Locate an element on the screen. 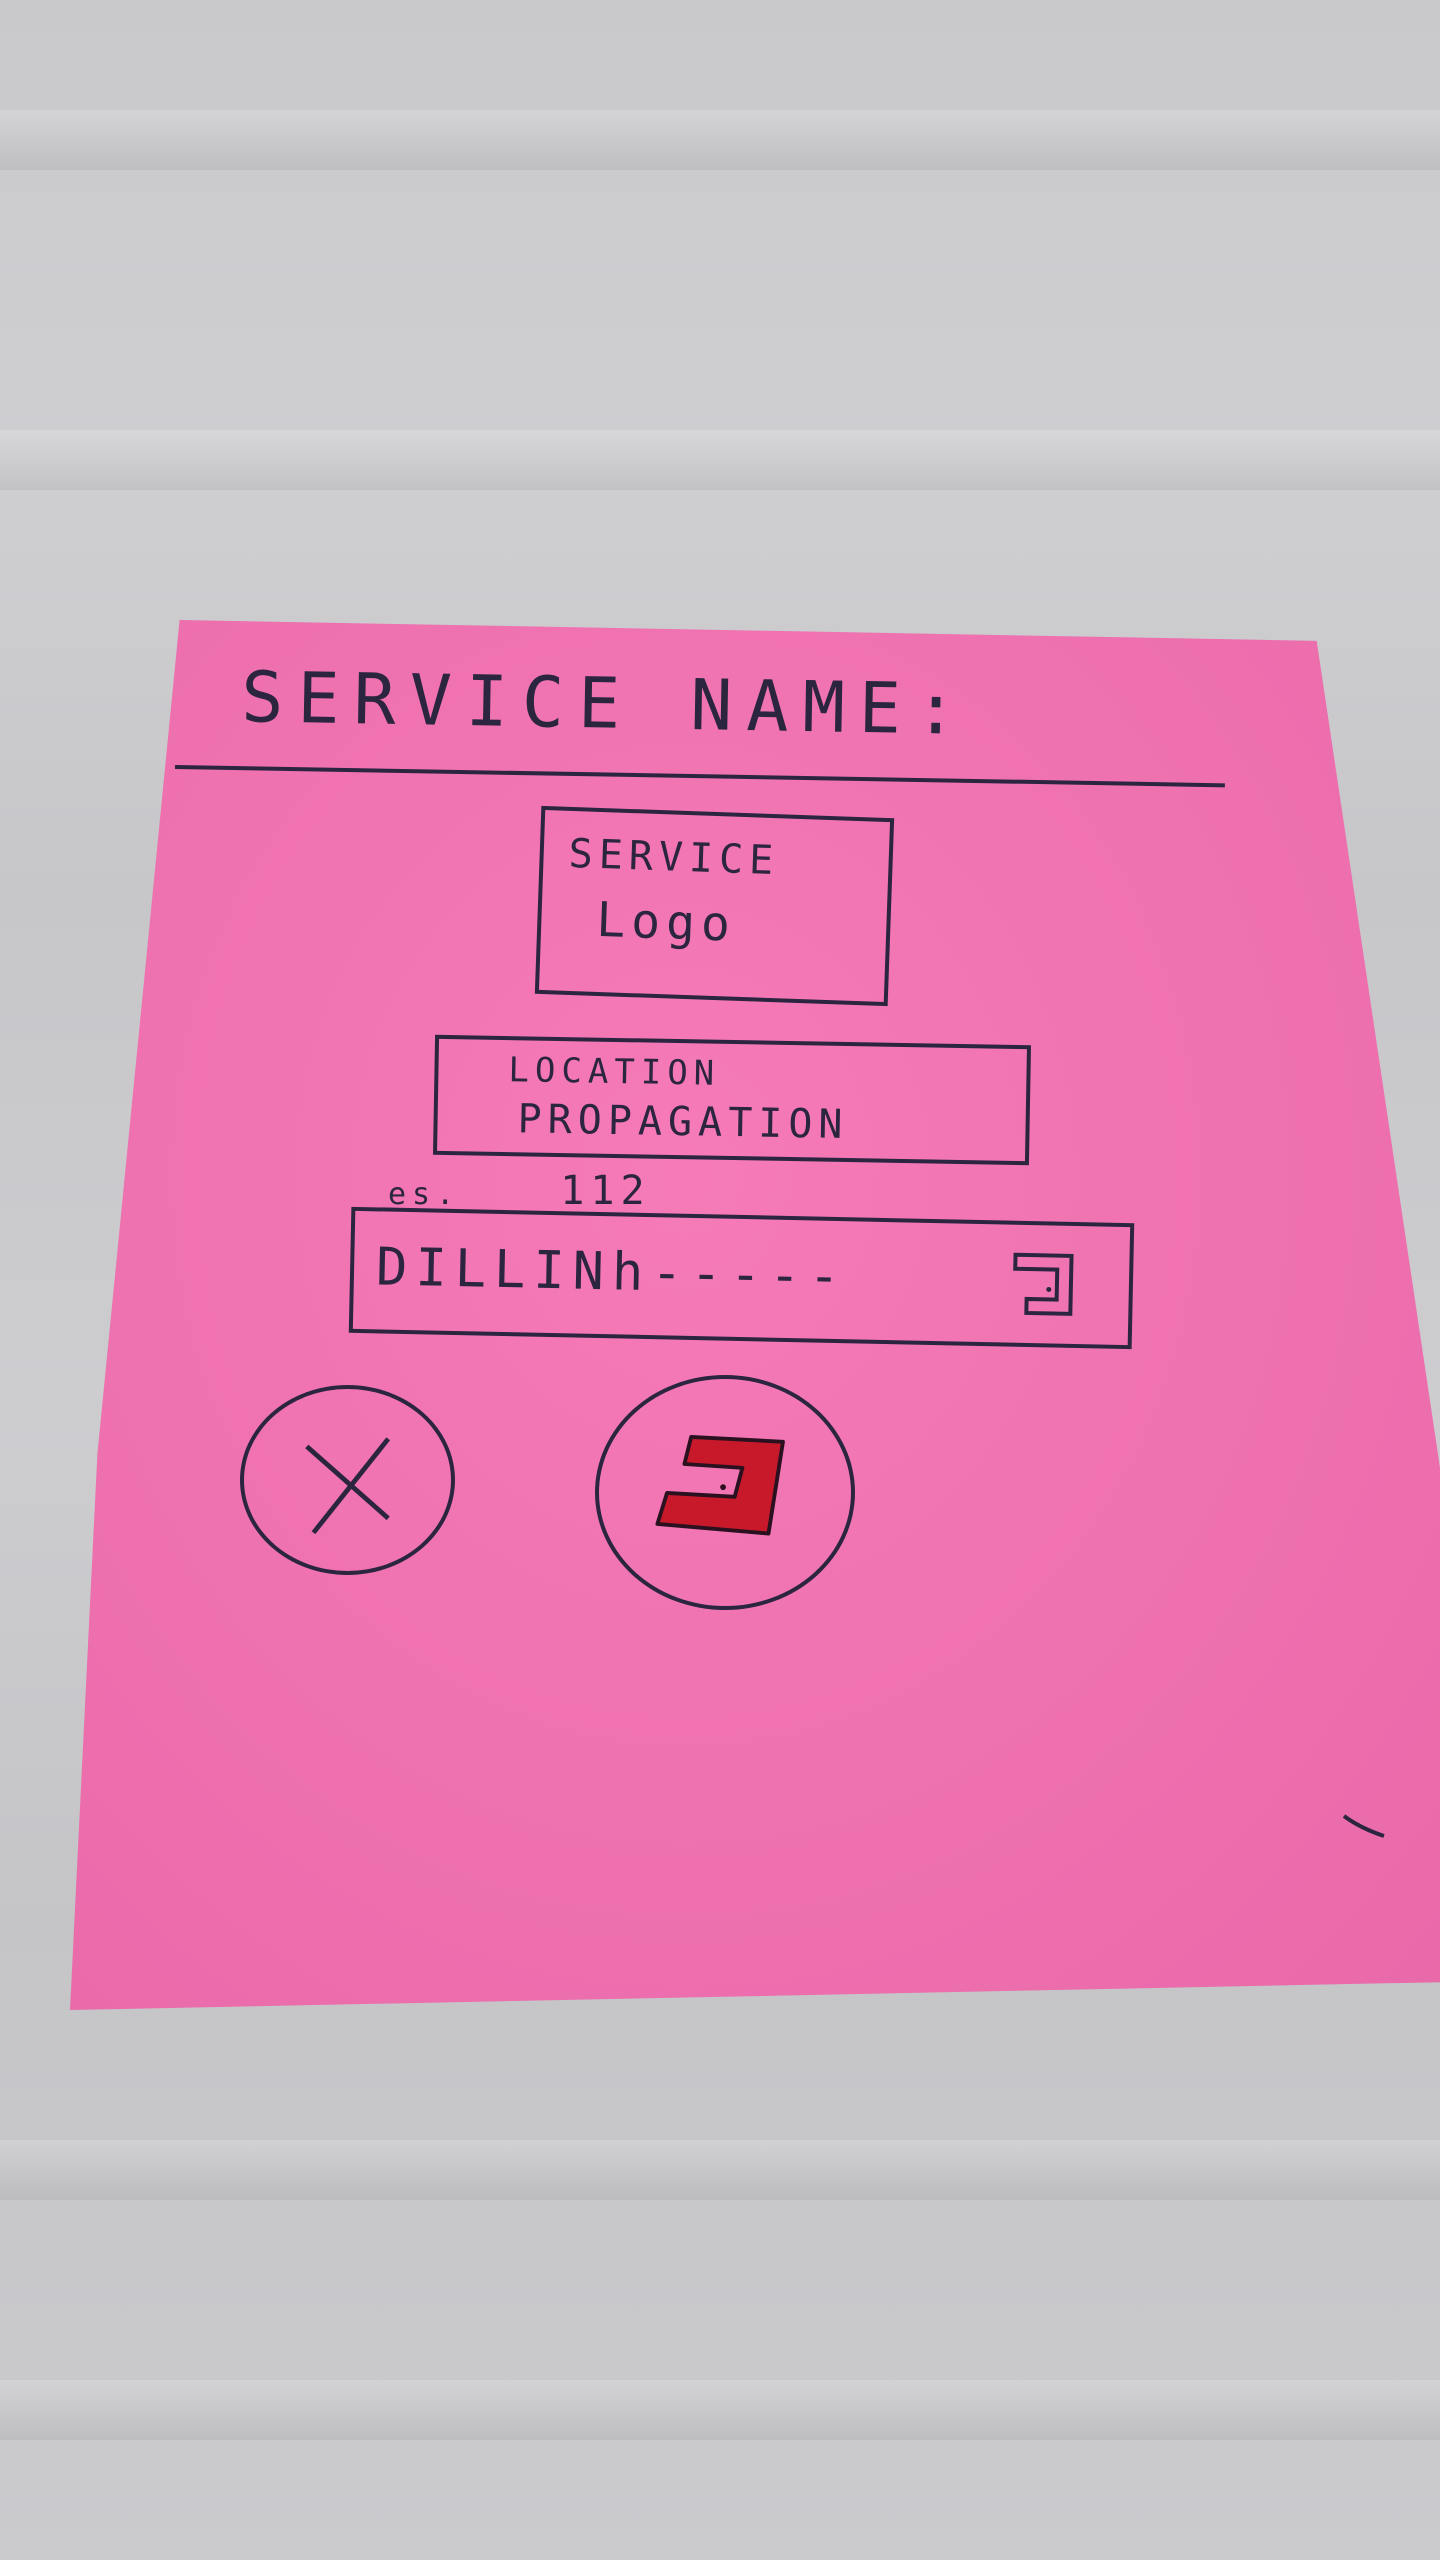  example-hint: es. 112 is located at coordinates (519, 1191).